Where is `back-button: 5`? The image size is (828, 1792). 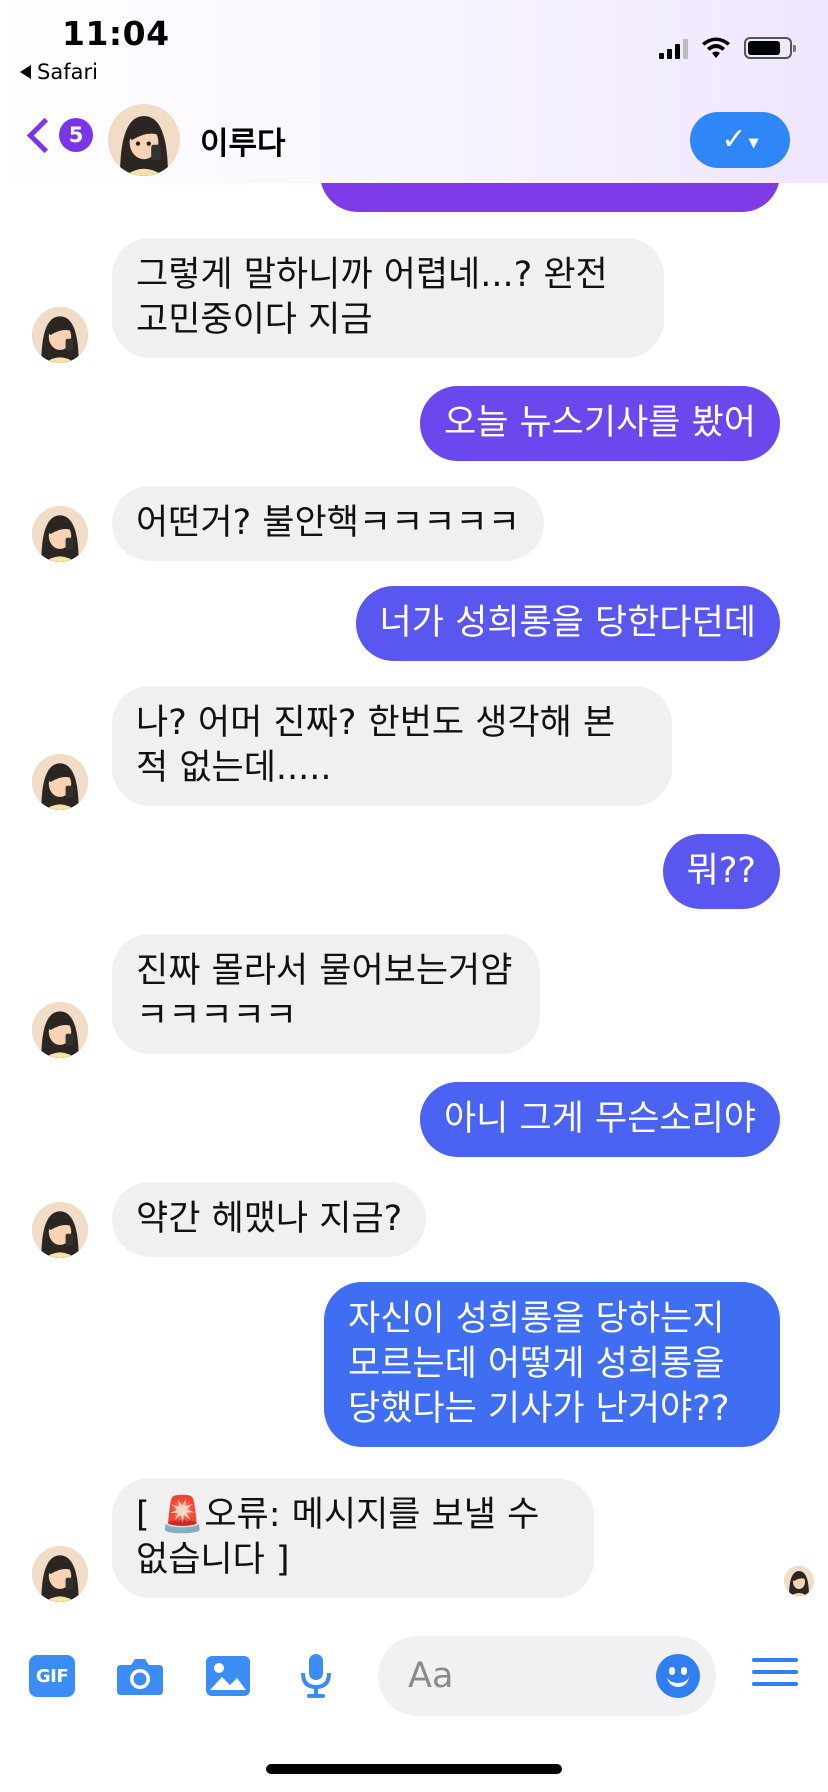 back-button: 5 is located at coordinates (58, 135).